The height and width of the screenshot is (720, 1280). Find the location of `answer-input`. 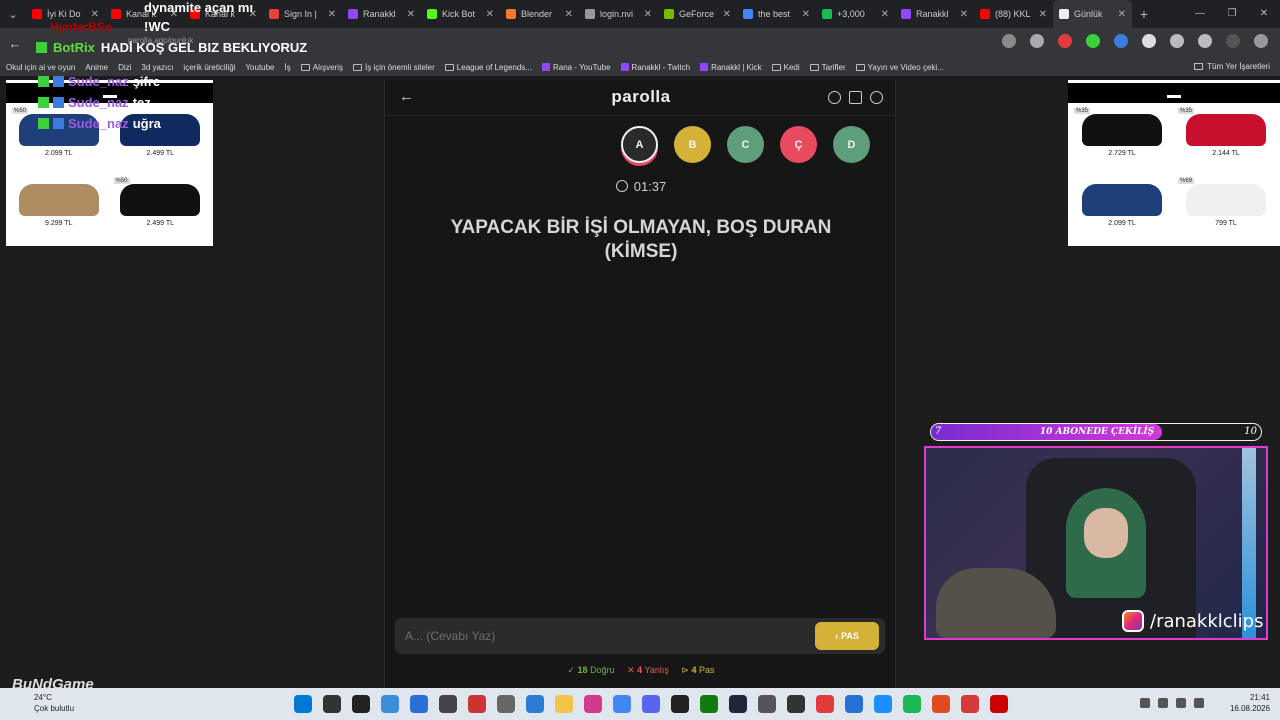

answer-input is located at coordinates (605, 636).